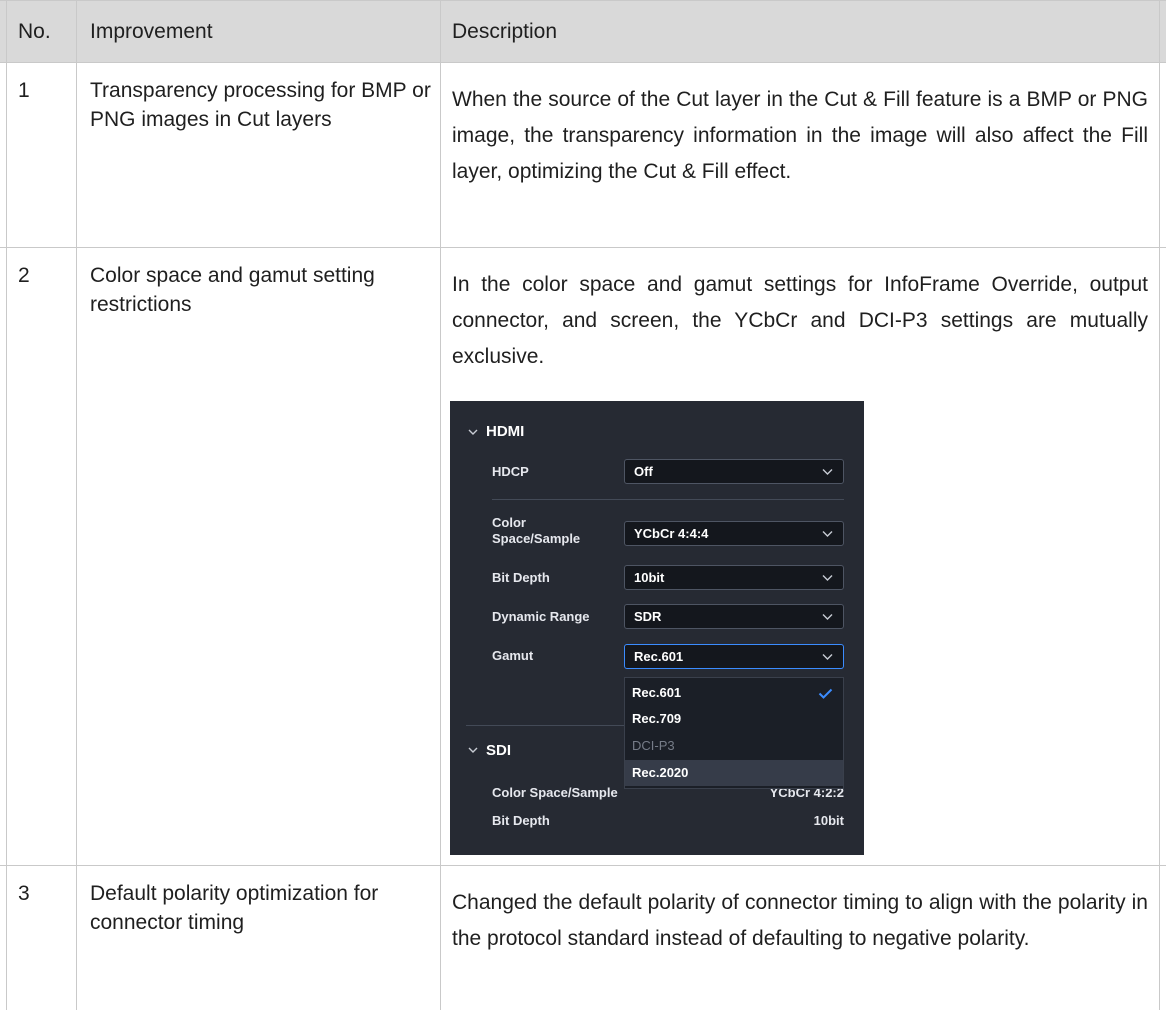 The width and height of the screenshot is (1166, 1010). I want to click on divider, so click(668, 499).